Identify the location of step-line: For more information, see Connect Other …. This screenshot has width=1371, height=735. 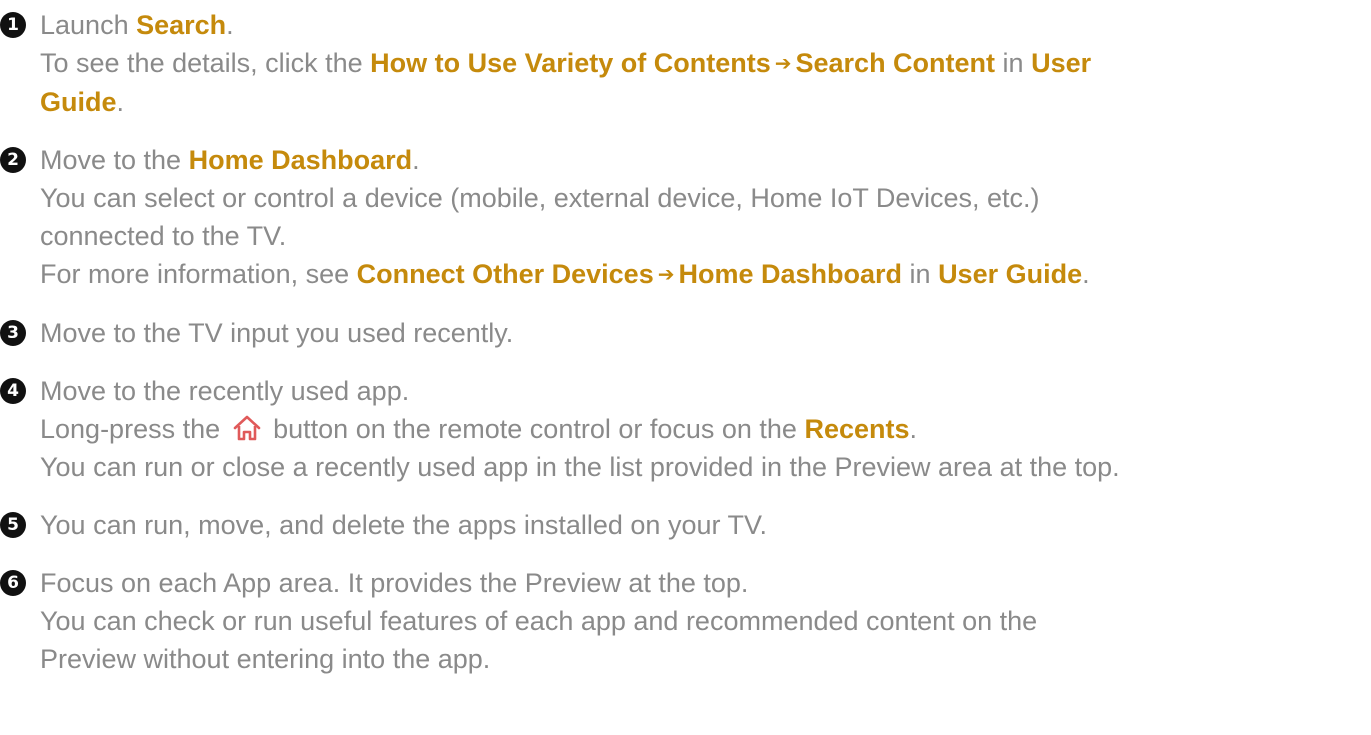
(705, 274).